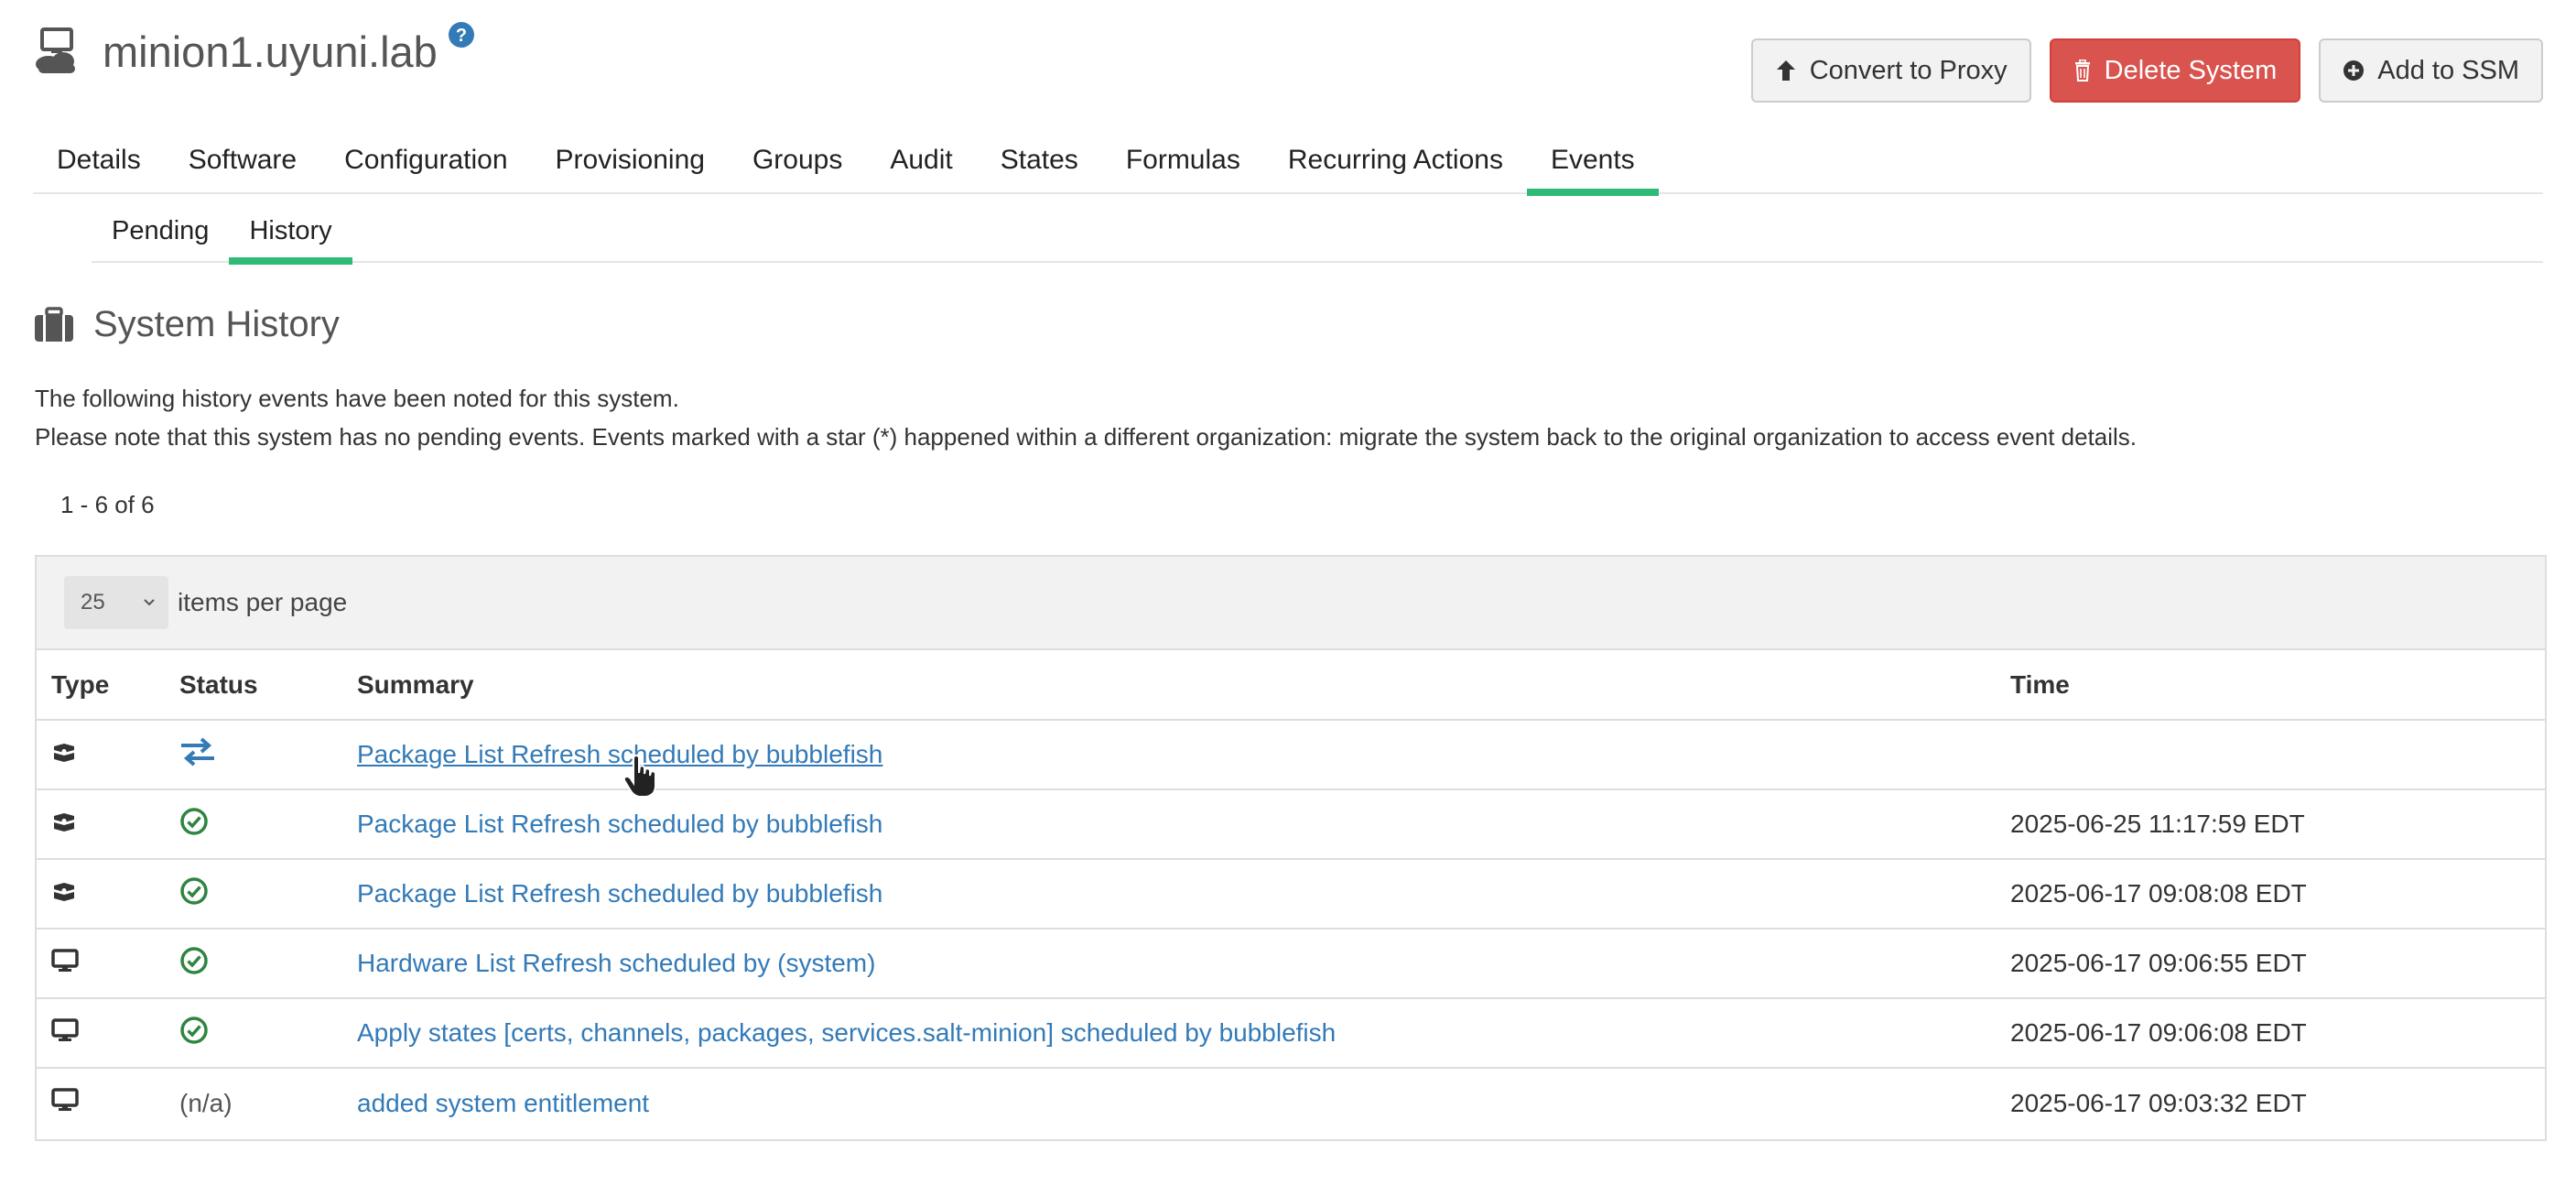  What do you see at coordinates (2354, 70) in the screenshot?
I see `plus-circle-icon` at bounding box center [2354, 70].